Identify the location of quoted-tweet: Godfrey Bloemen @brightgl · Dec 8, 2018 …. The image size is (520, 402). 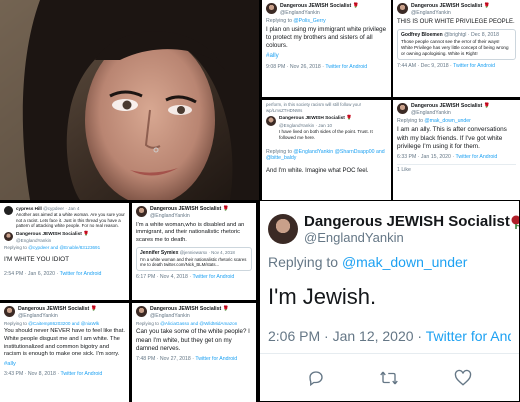
(456, 44).